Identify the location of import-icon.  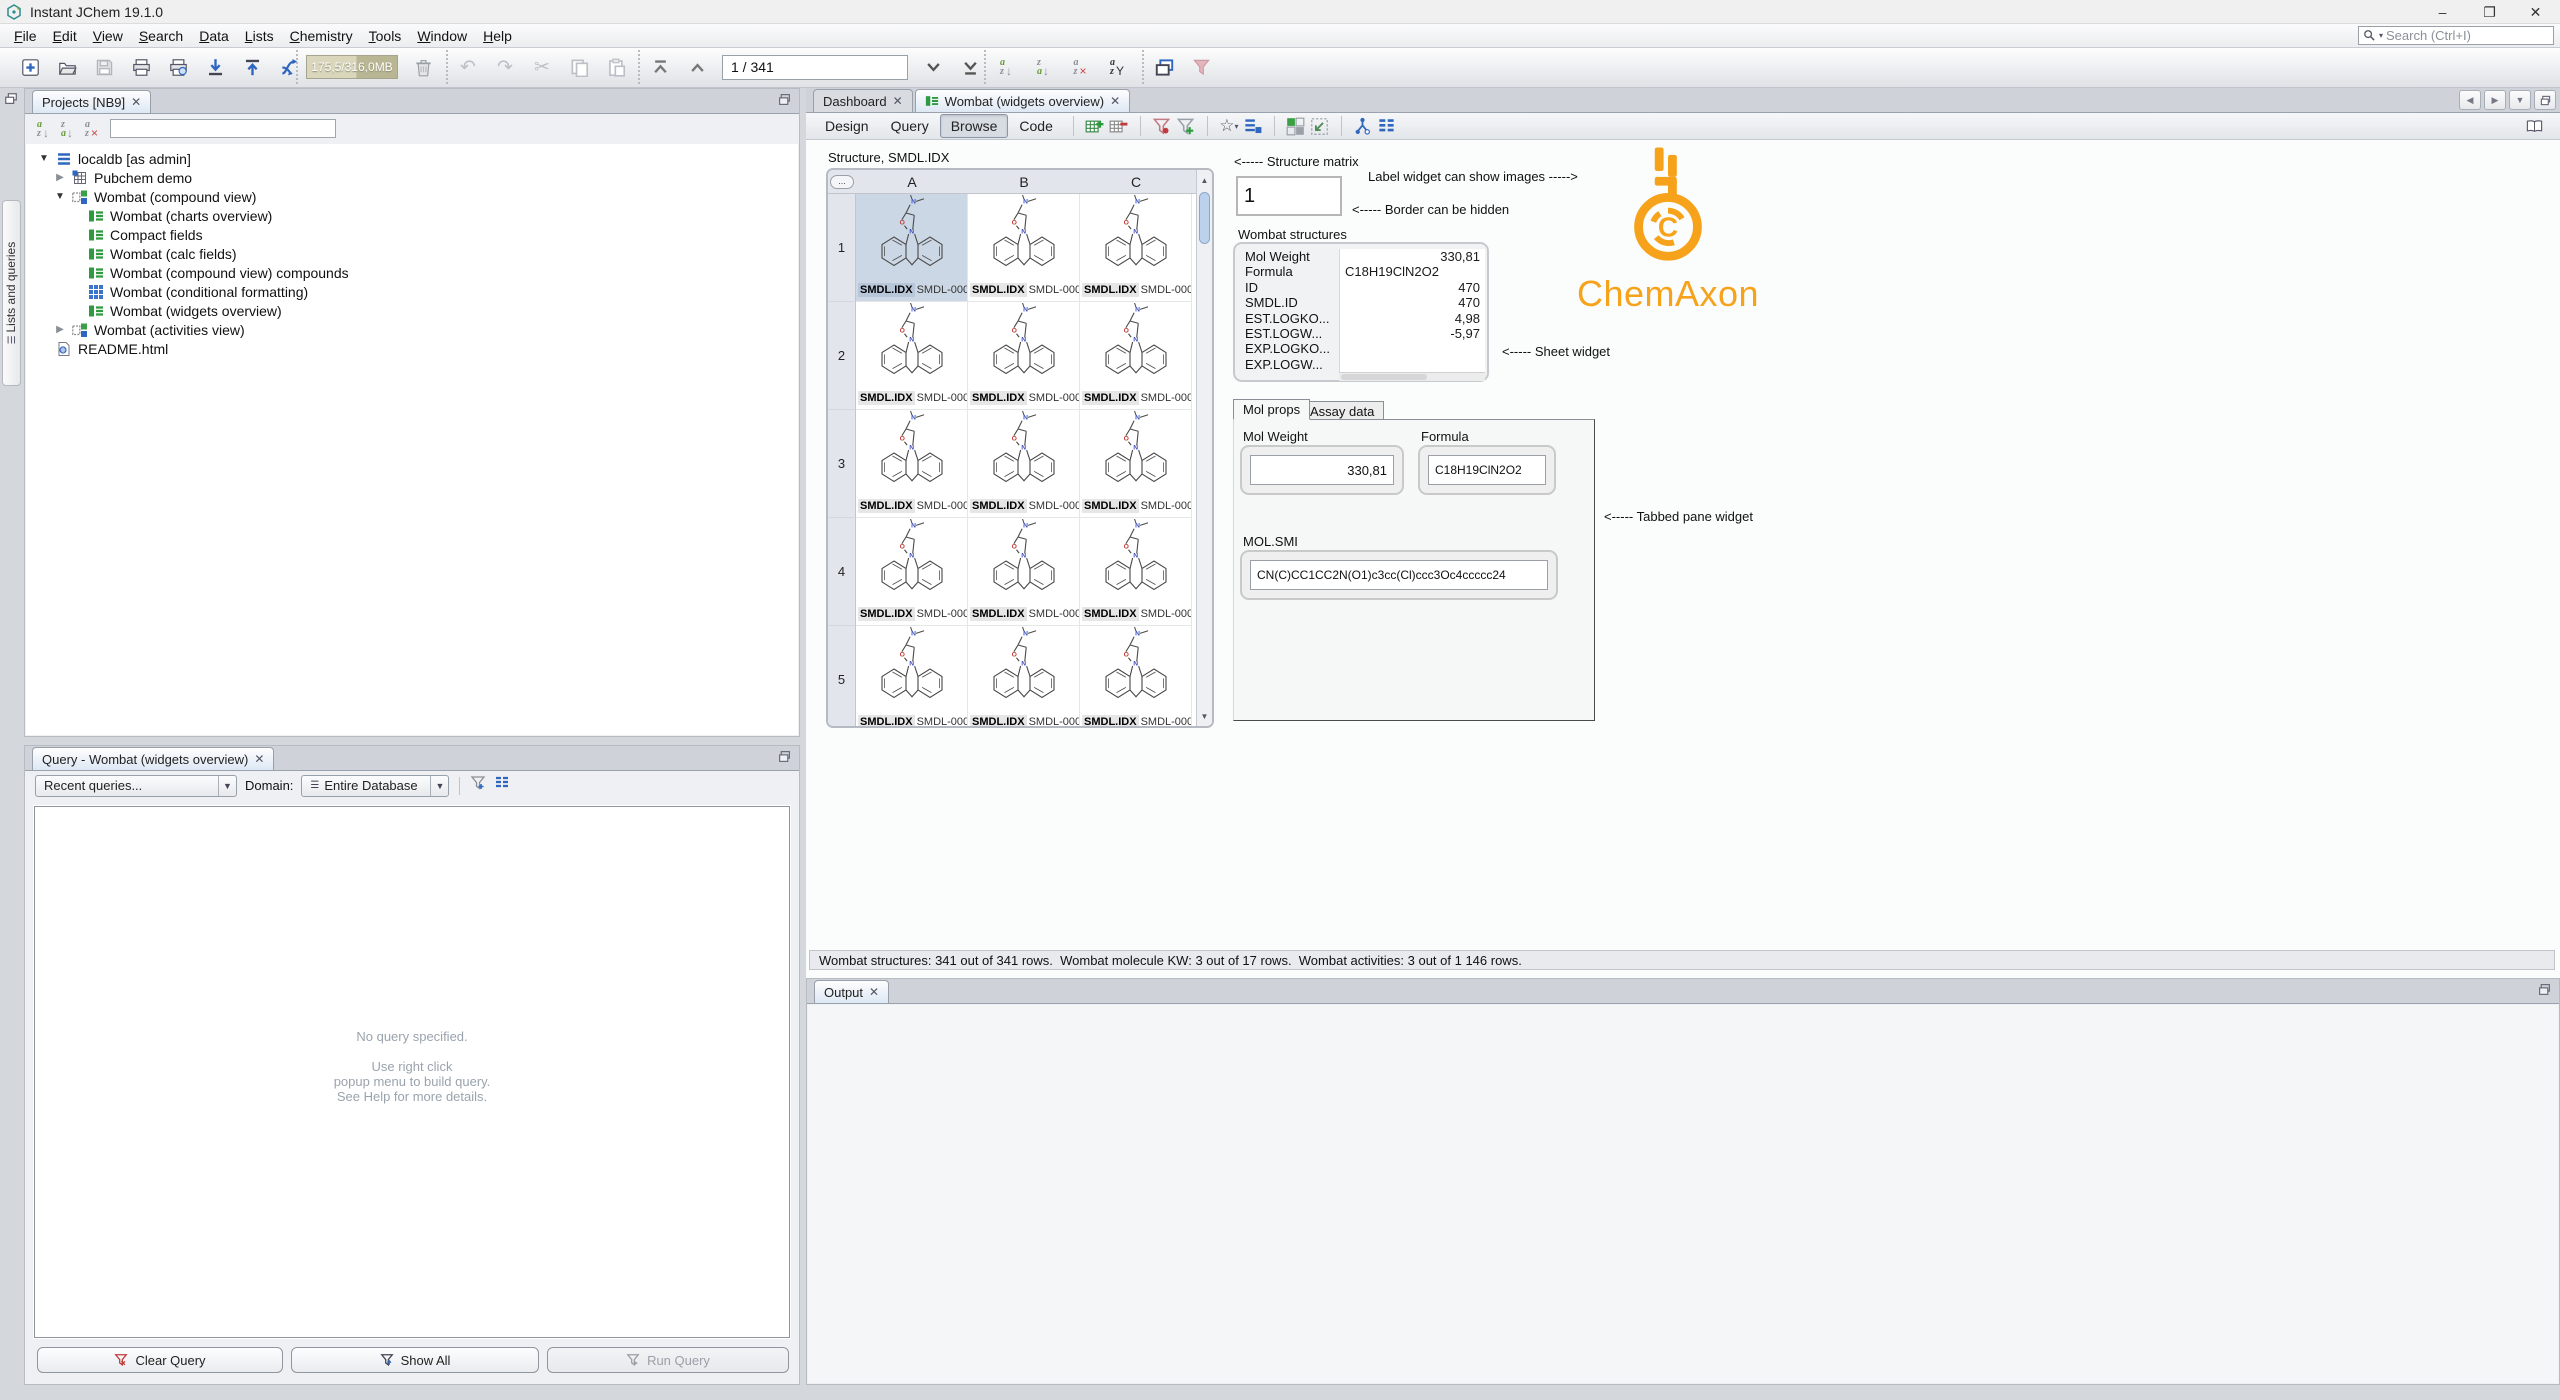
(215, 67).